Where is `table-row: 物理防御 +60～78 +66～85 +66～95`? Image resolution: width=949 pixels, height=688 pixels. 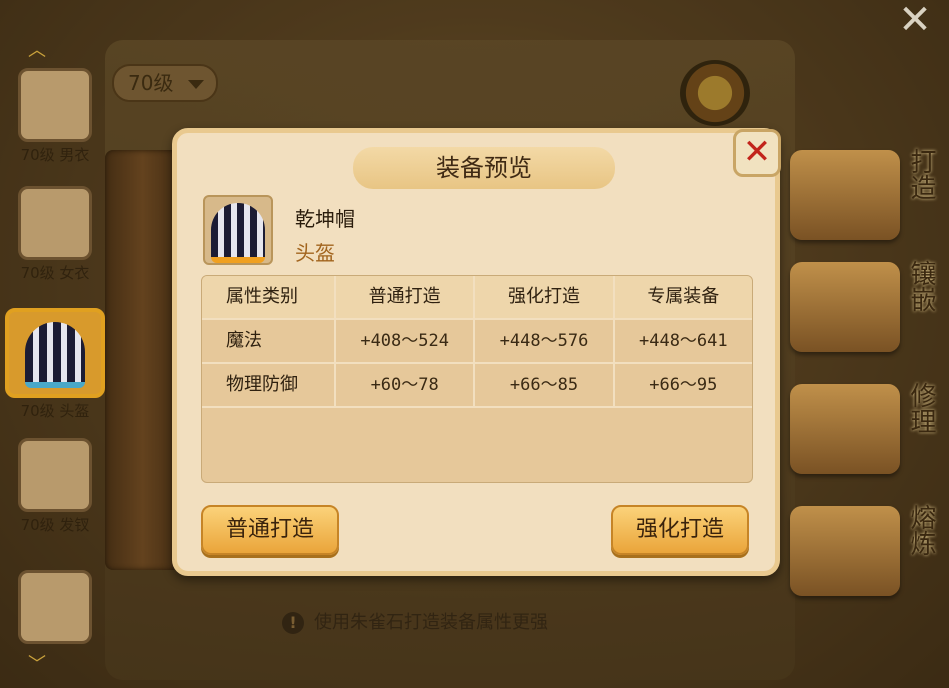 table-row: 物理防御 +60～78 +66～85 +66～95 is located at coordinates (477, 386).